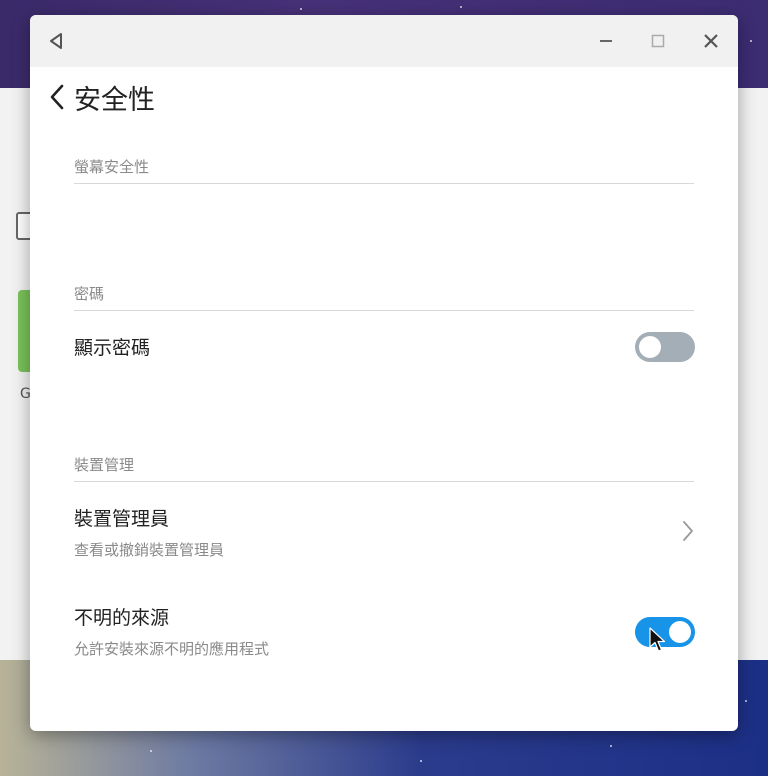  I want to click on mouse-cursor-icon, so click(658, 641).